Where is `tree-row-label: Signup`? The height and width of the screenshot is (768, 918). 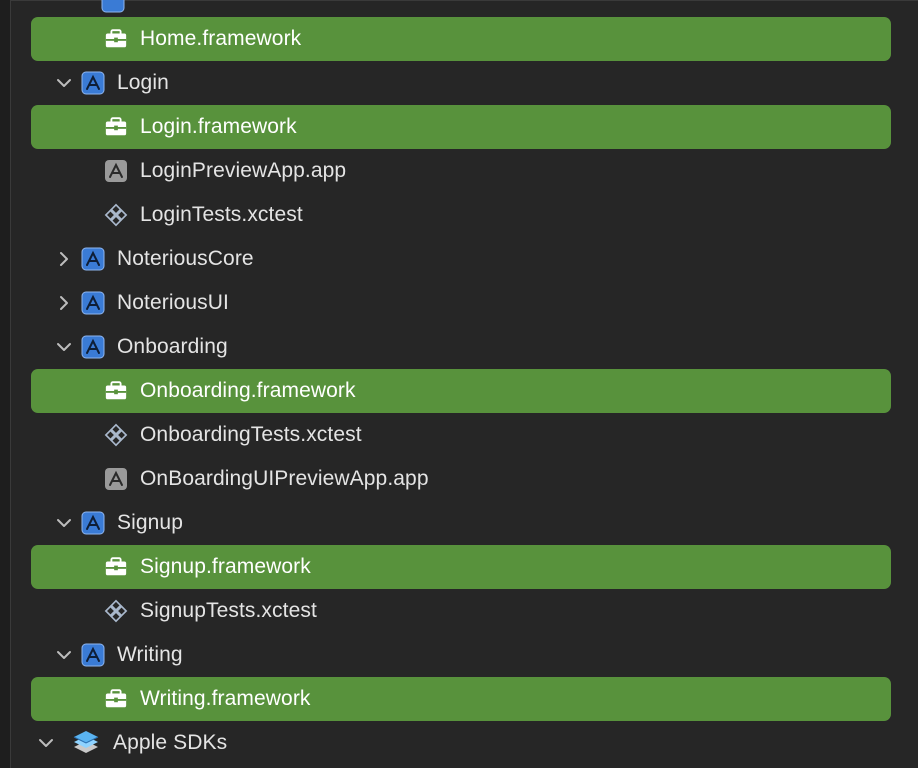 tree-row-label: Signup is located at coordinates (150, 522).